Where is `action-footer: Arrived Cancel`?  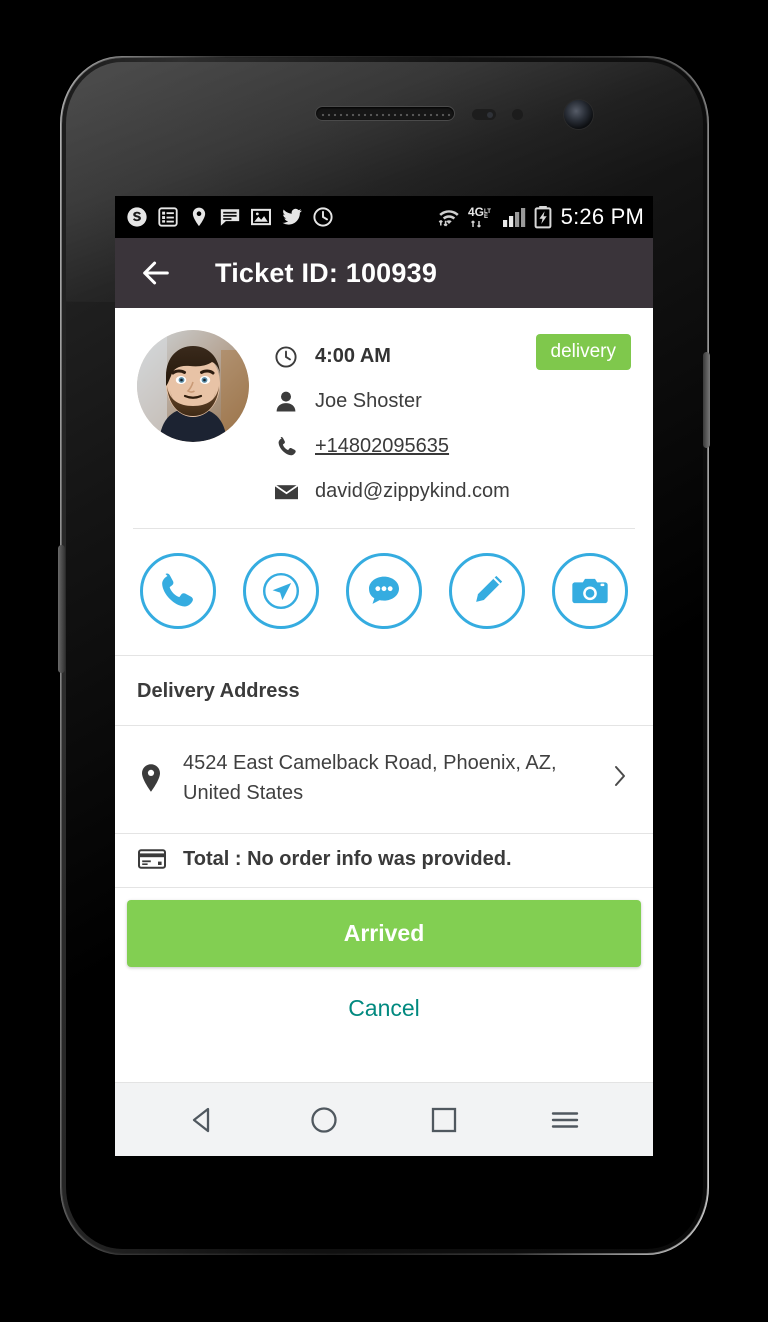
action-footer: Arrived Cancel is located at coordinates (384, 973).